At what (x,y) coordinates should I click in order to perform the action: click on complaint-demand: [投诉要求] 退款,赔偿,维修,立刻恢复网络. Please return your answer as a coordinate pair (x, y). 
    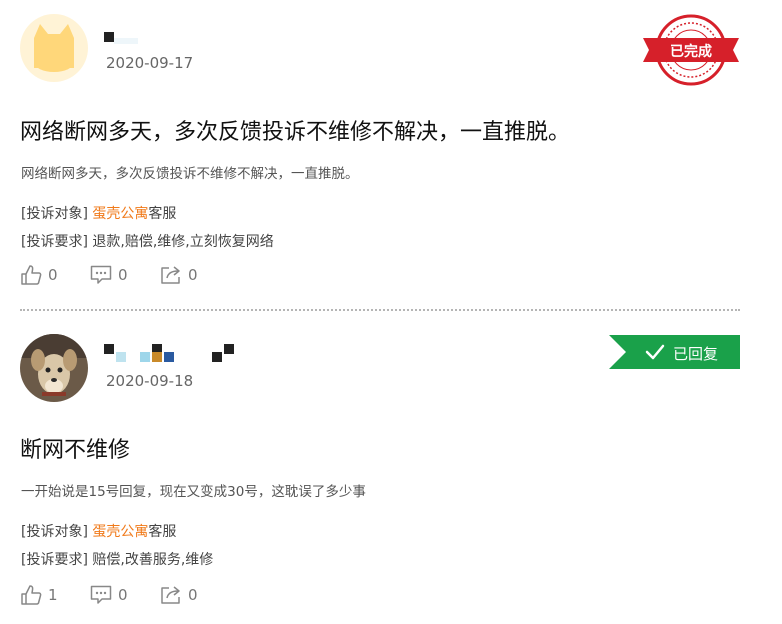
    Looking at the image, I should click on (147, 241).